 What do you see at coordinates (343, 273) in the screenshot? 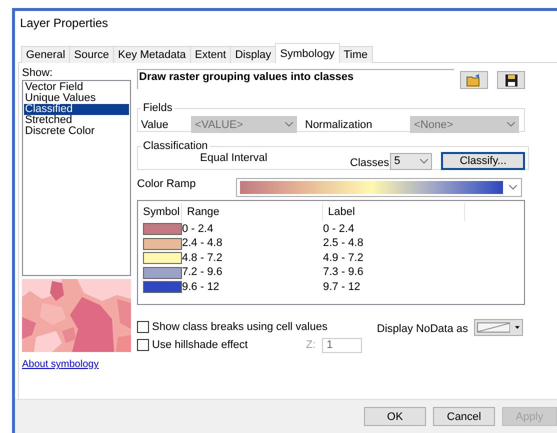
I see `label-cell: 7.3 - 9.6` at bounding box center [343, 273].